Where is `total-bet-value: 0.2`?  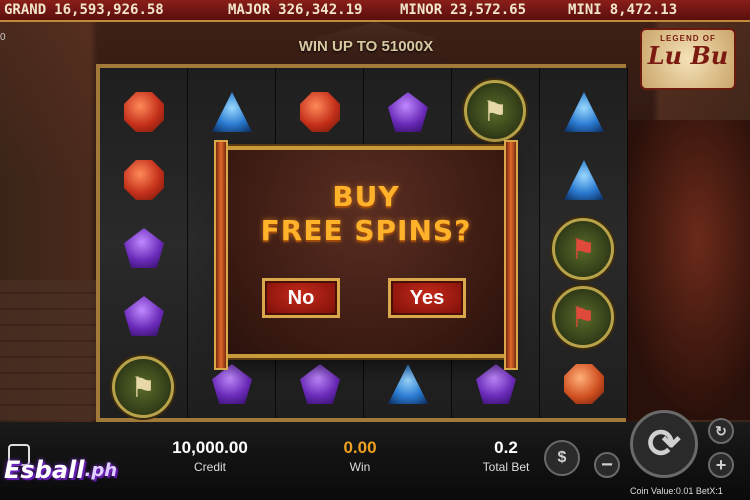
total-bet-value: 0.2 is located at coordinates (506, 447).